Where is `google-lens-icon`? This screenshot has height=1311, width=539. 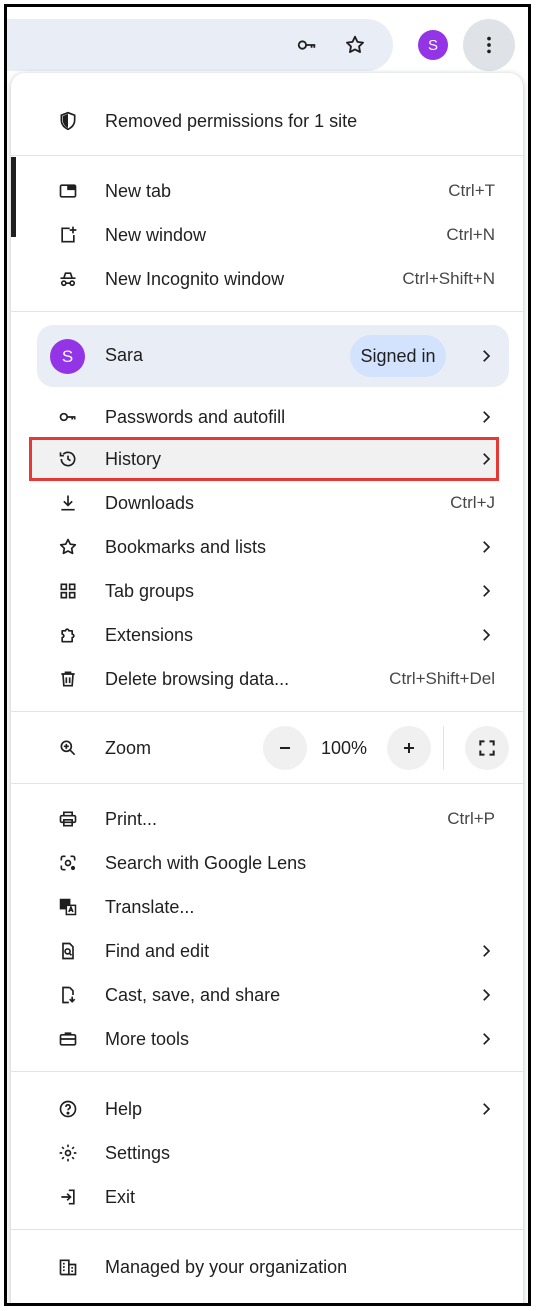
google-lens-icon is located at coordinates (68, 863).